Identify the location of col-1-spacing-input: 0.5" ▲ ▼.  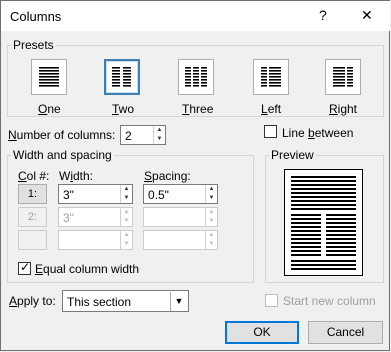
(180, 194).